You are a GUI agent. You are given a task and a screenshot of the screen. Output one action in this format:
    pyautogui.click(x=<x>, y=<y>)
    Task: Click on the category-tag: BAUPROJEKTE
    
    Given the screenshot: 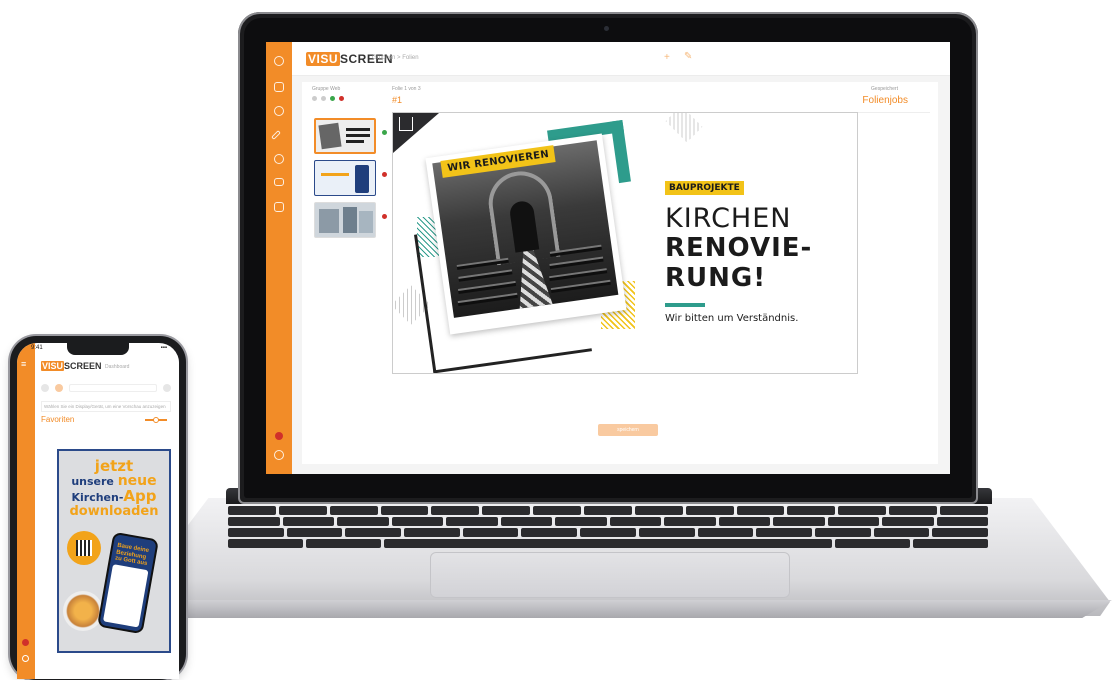 What is the action you would take?
    pyautogui.click(x=704, y=188)
    